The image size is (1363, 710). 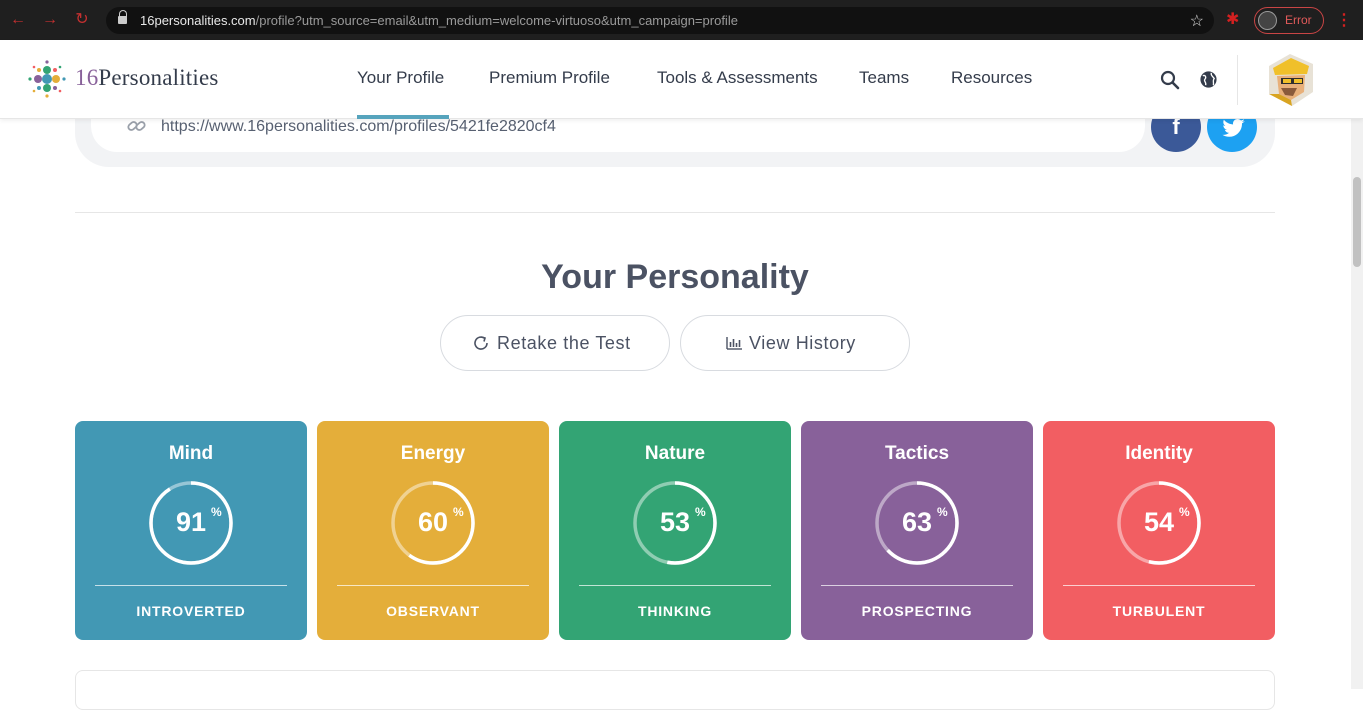 What do you see at coordinates (50, 20) in the screenshot?
I see `forward-arrow-icon: →` at bounding box center [50, 20].